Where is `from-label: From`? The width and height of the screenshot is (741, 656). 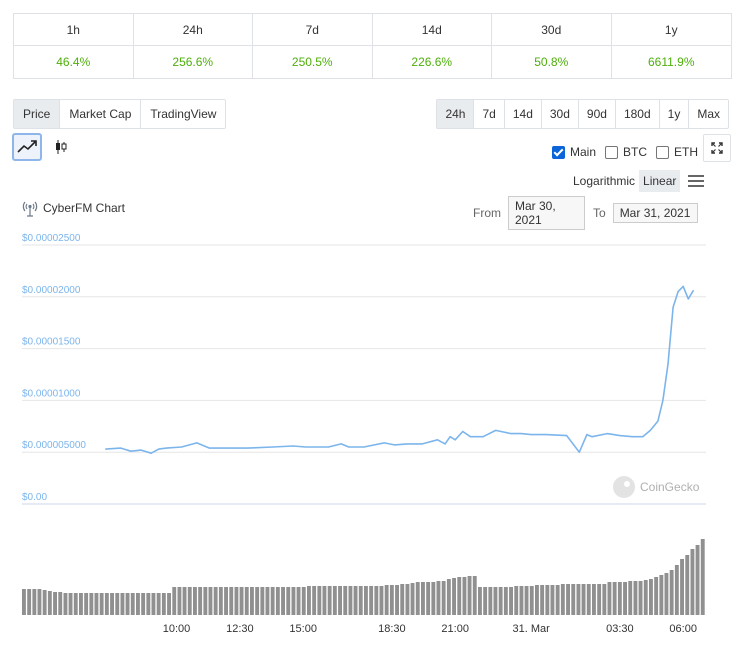 from-label: From is located at coordinates (487, 213).